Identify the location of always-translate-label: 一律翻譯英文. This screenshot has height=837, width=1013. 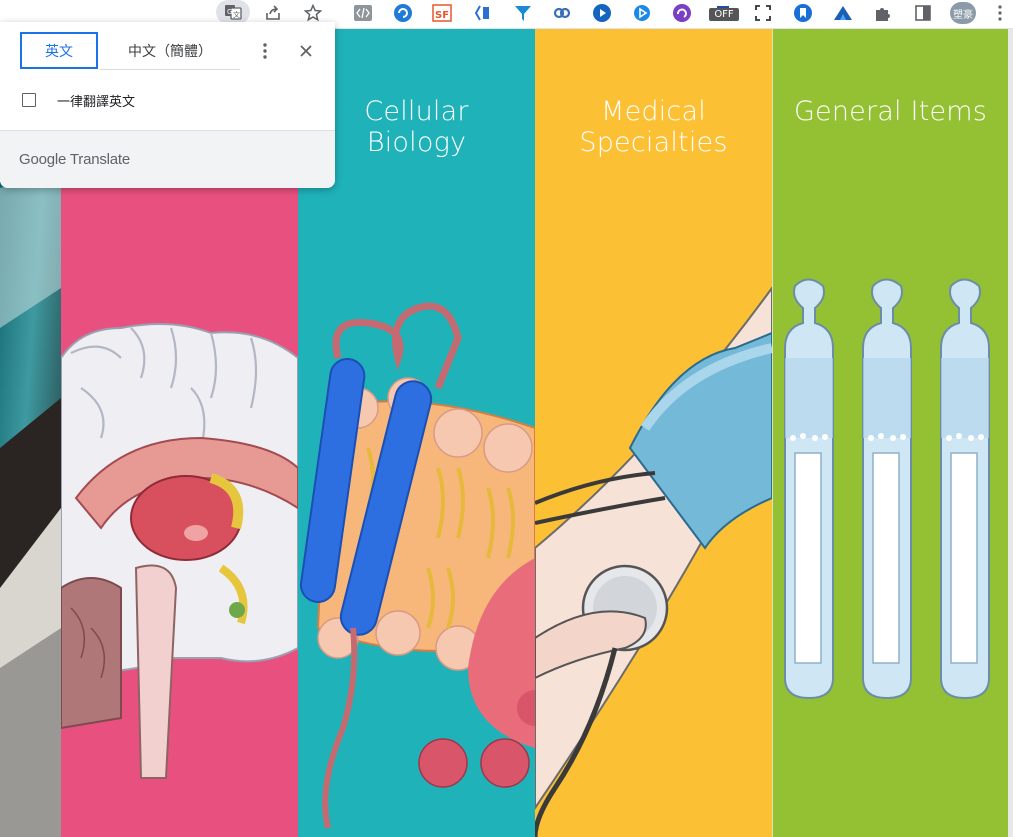
(96, 102).